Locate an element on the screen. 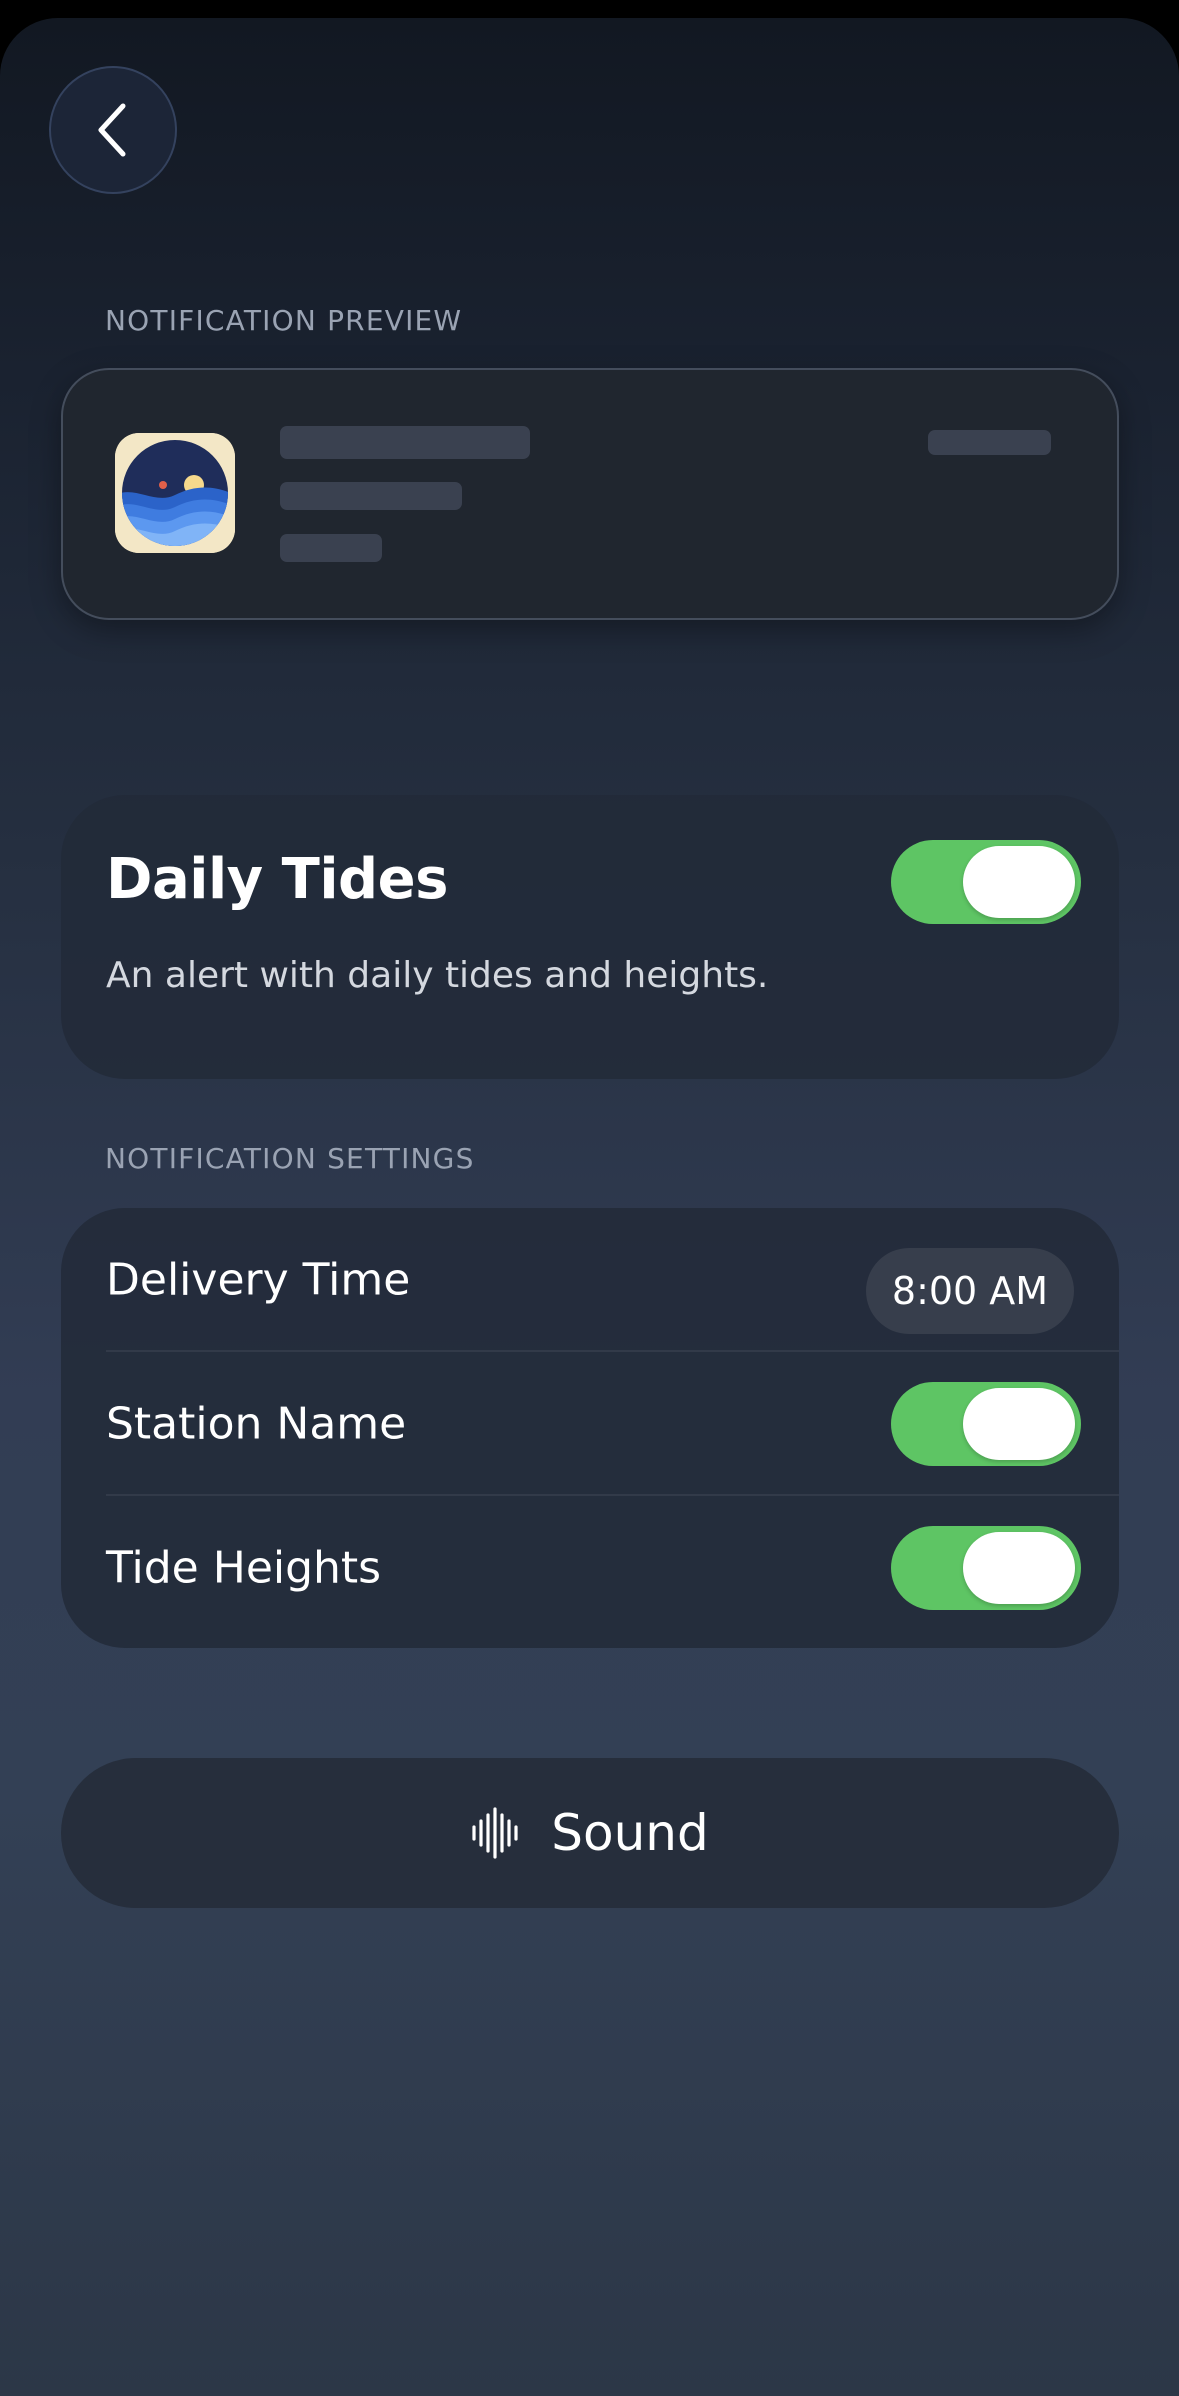 This screenshot has height=2396, width=1179. daily-tides-toggle is located at coordinates (986, 882).